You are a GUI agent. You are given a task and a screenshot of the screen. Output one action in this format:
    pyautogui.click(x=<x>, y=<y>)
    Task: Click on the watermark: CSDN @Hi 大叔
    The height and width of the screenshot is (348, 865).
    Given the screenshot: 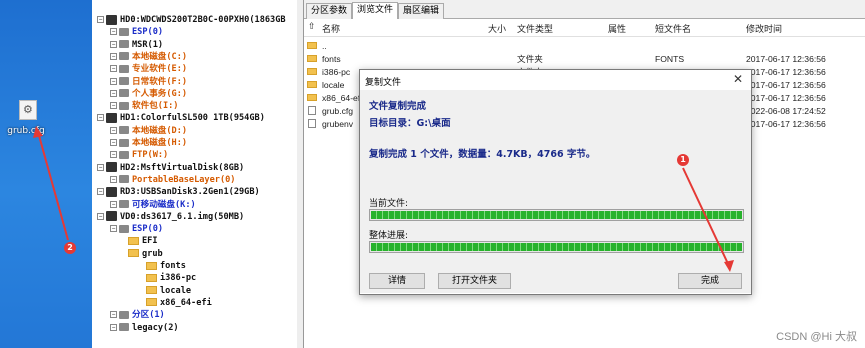 What is the action you would take?
    pyautogui.click(x=816, y=337)
    